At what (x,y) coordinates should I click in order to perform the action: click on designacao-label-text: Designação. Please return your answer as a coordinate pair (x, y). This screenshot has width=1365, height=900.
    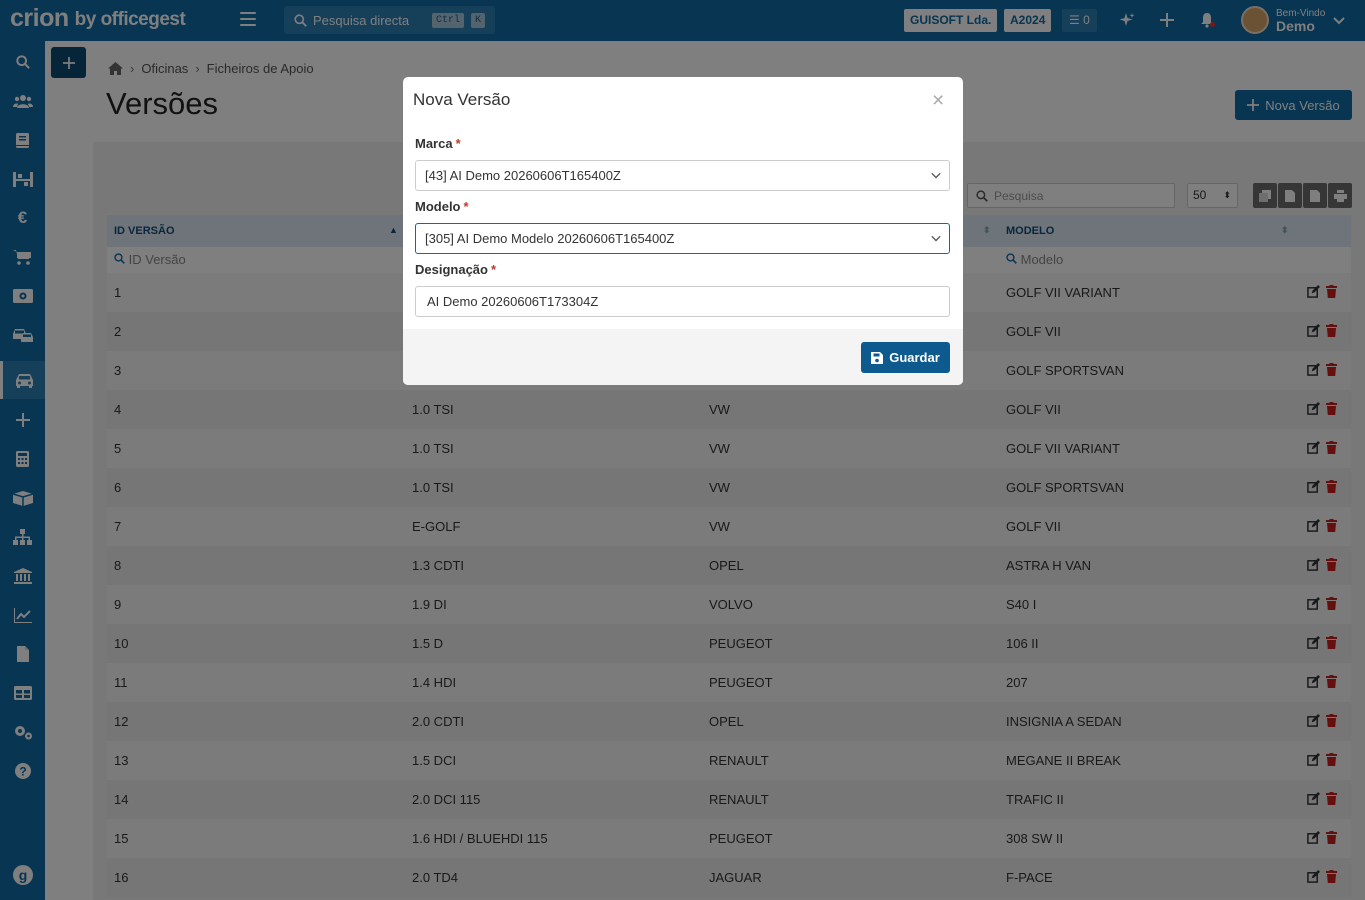
    Looking at the image, I should click on (451, 269).